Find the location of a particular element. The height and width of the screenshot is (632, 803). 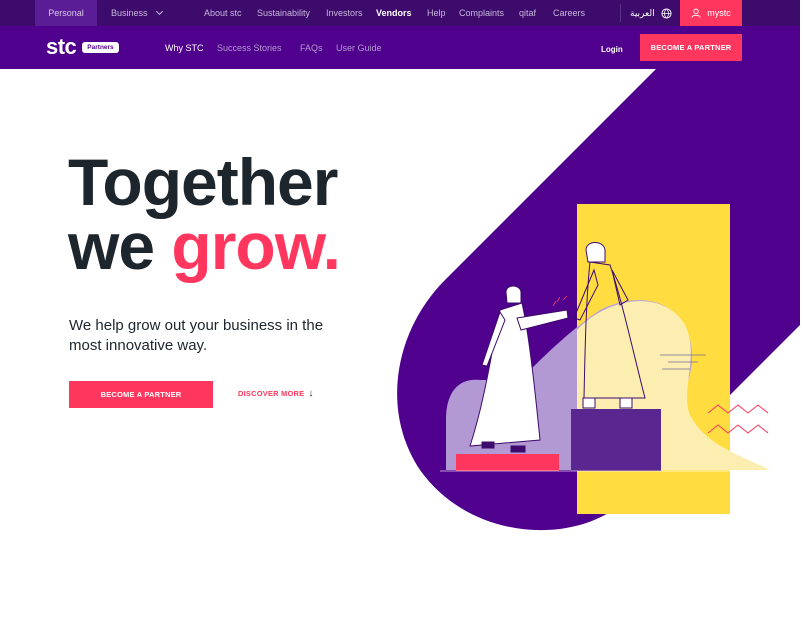

become-partner-hero-button: BECOME A PARTNER is located at coordinates (141, 394).